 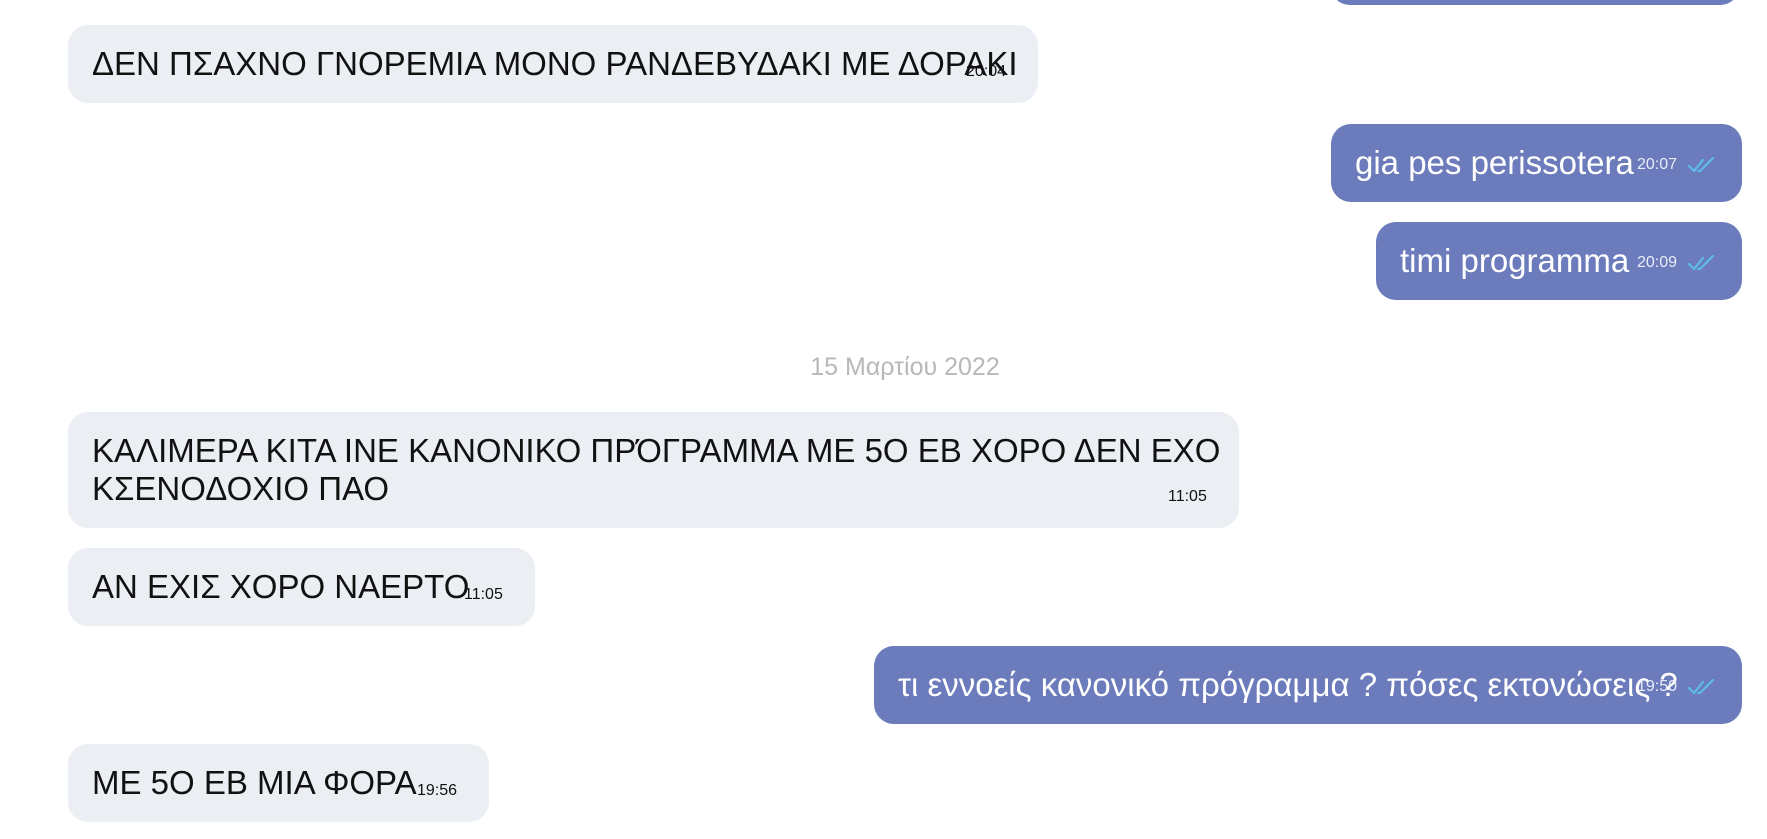 What do you see at coordinates (241, 488) in the screenshot?
I see `message-text-line: ΚΣΕΝΟΔΟΧΙΟ ΠΑΟ` at bounding box center [241, 488].